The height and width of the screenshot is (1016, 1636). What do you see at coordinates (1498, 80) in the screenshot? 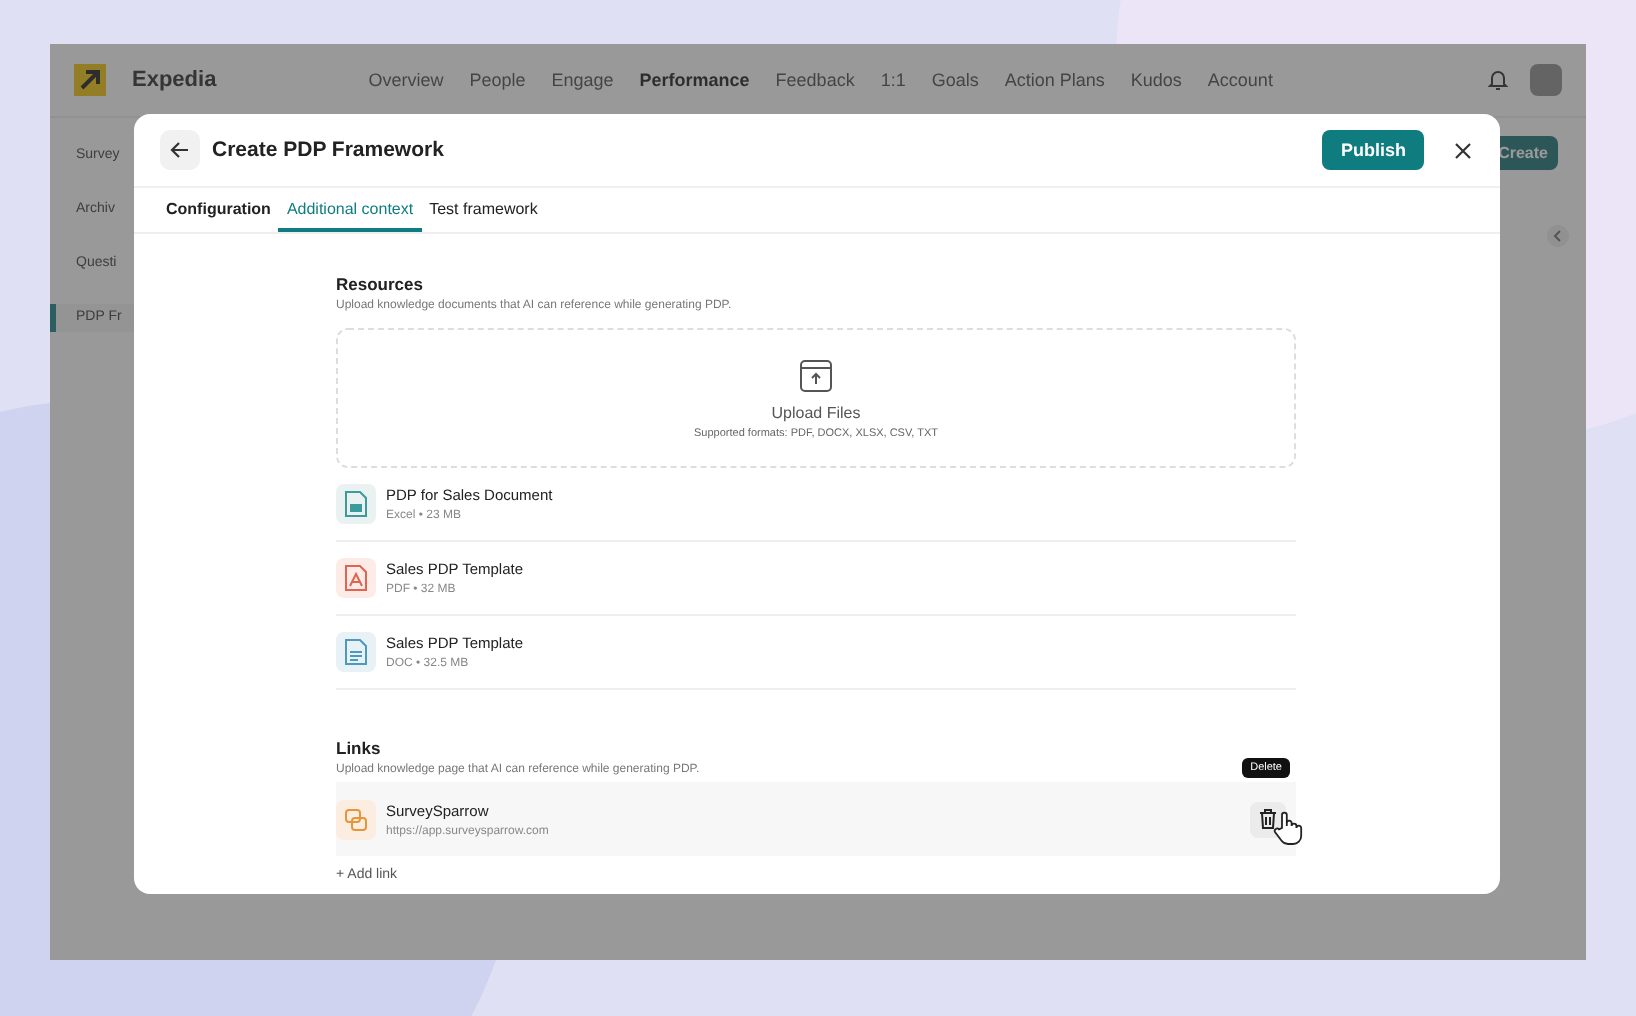
I see `bell-icon` at bounding box center [1498, 80].